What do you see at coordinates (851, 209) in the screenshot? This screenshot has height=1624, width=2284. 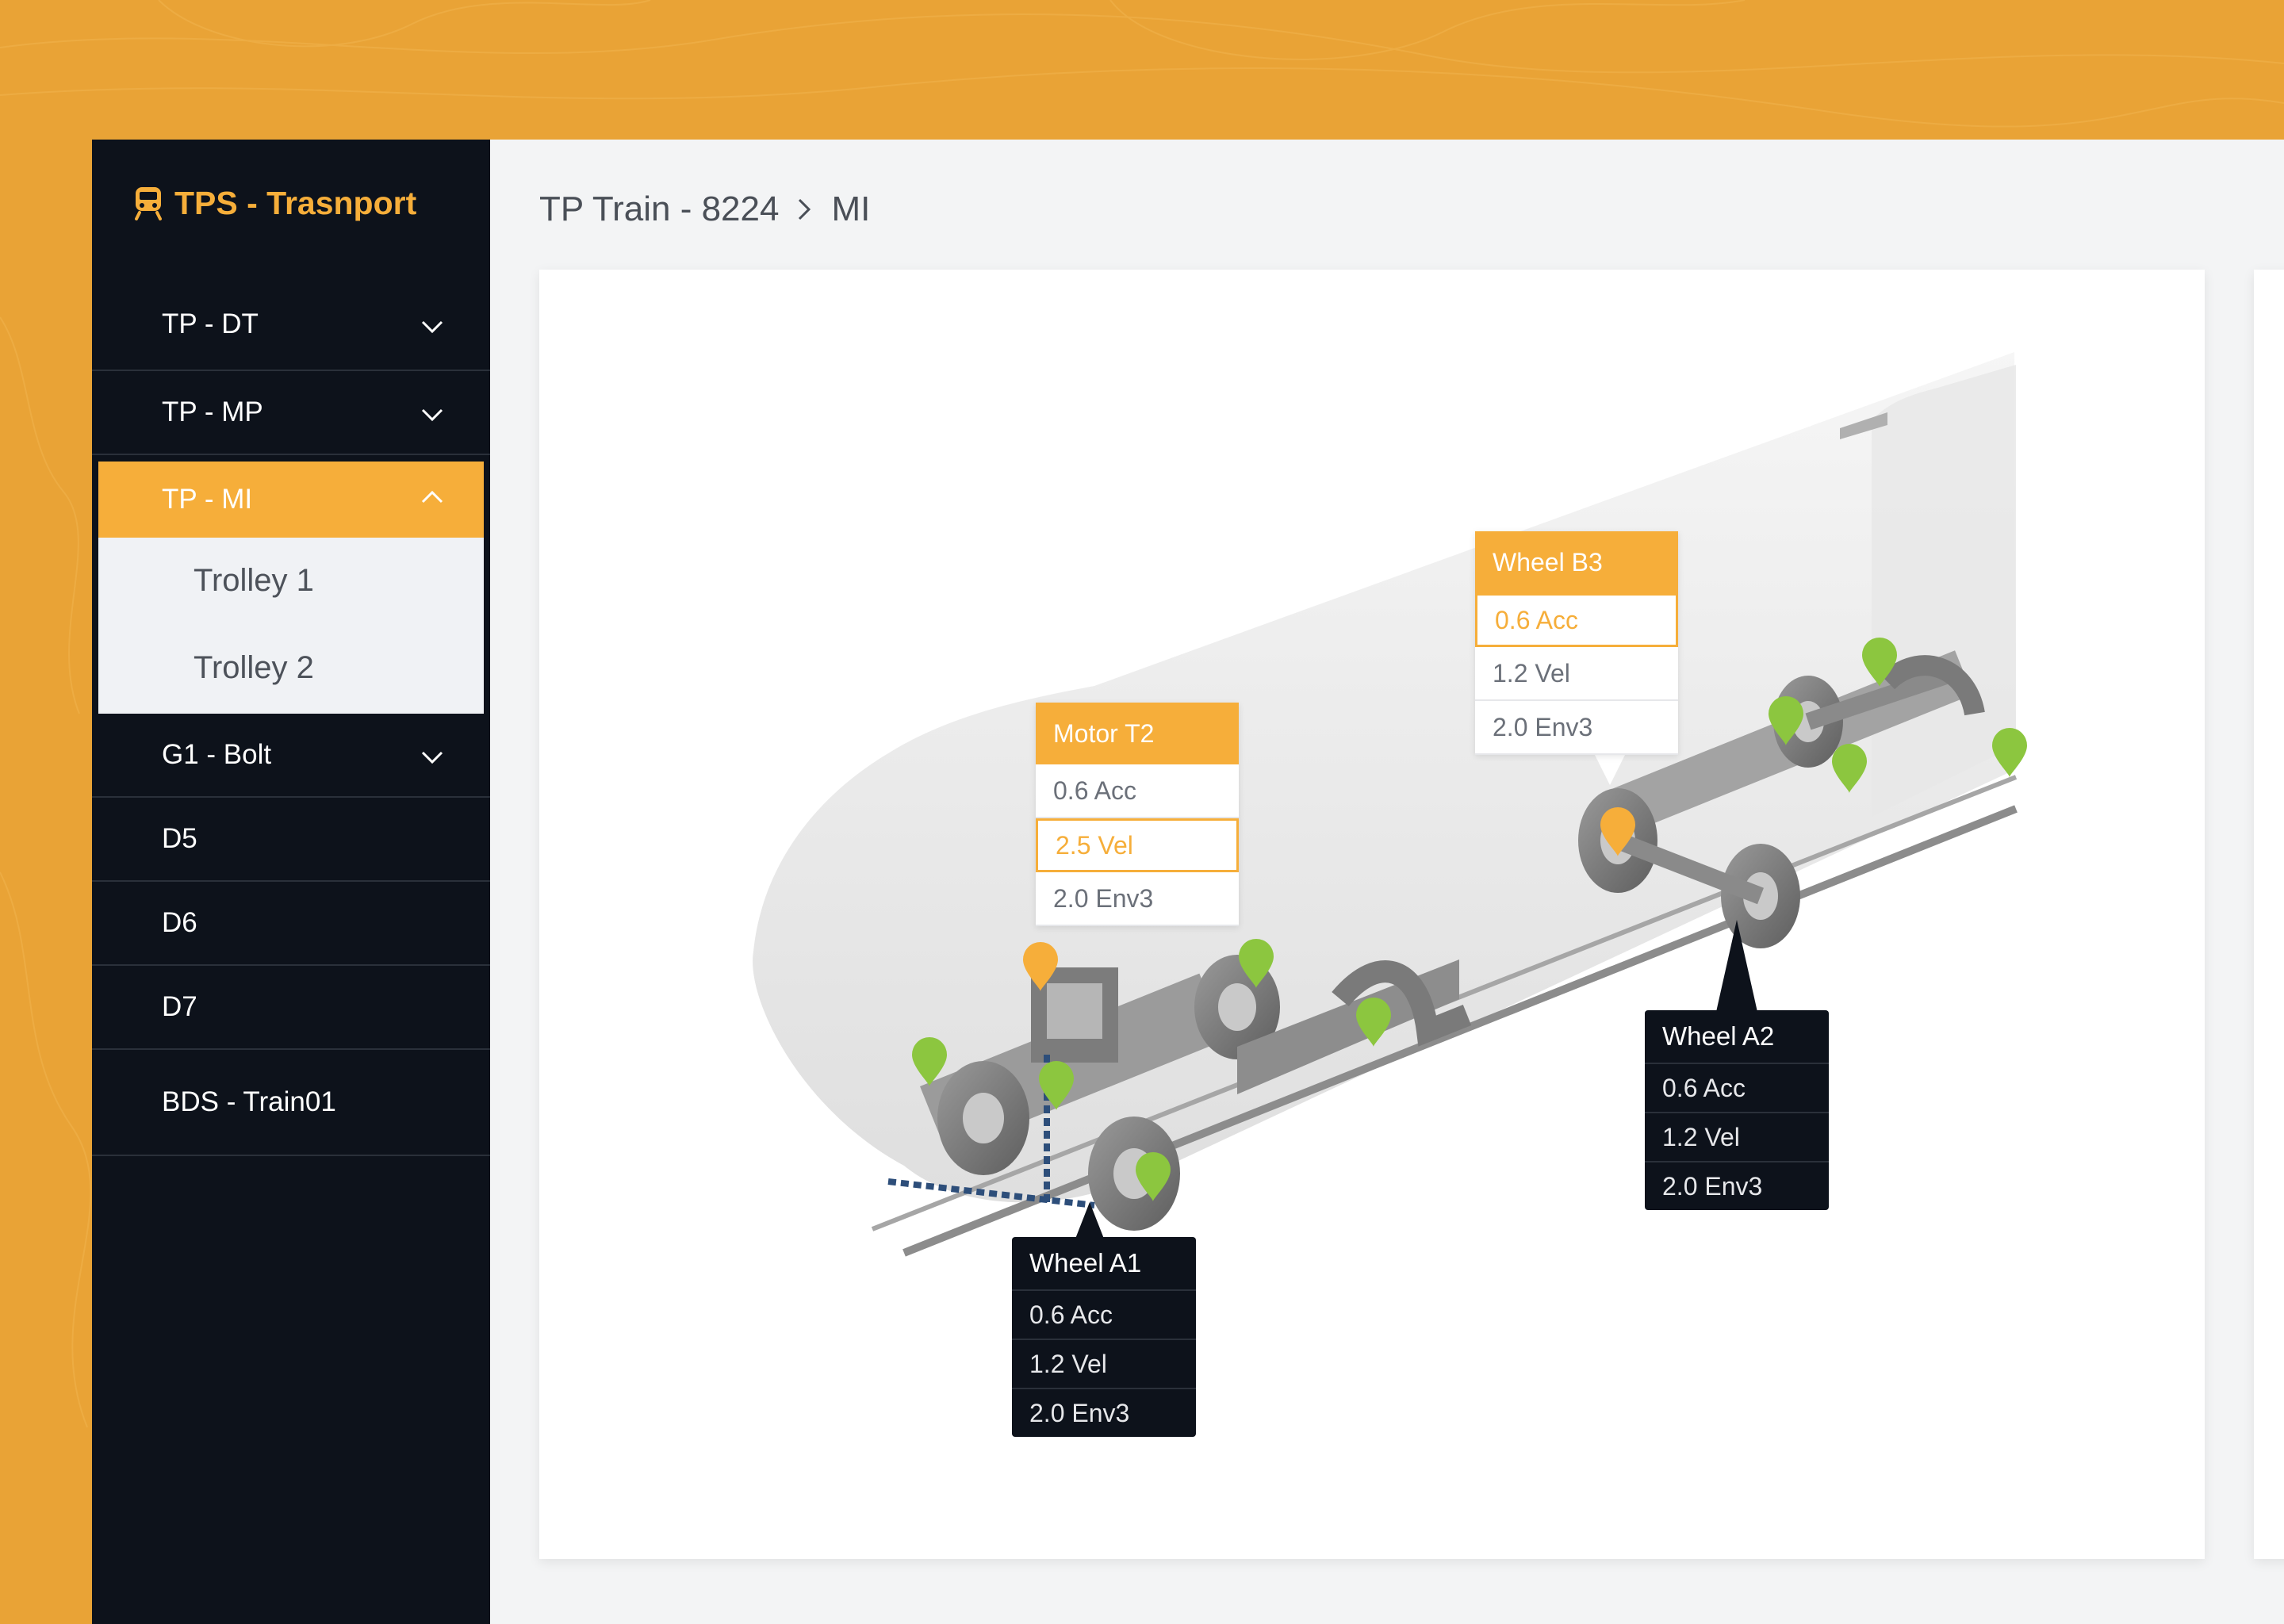 I see `breadcrumb-current: MI` at bounding box center [851, 209].